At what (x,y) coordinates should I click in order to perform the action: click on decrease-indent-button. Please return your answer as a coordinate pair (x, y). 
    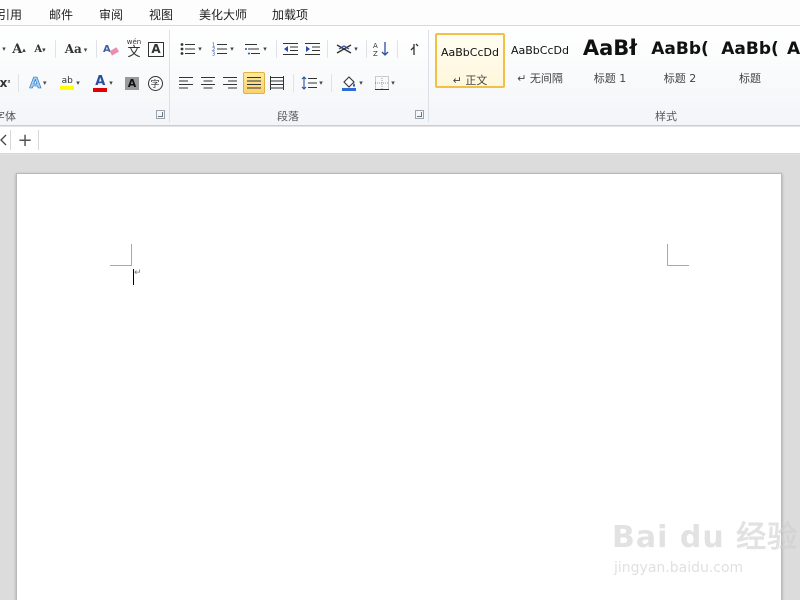
    Looking at the image, I should click on (291, 49).